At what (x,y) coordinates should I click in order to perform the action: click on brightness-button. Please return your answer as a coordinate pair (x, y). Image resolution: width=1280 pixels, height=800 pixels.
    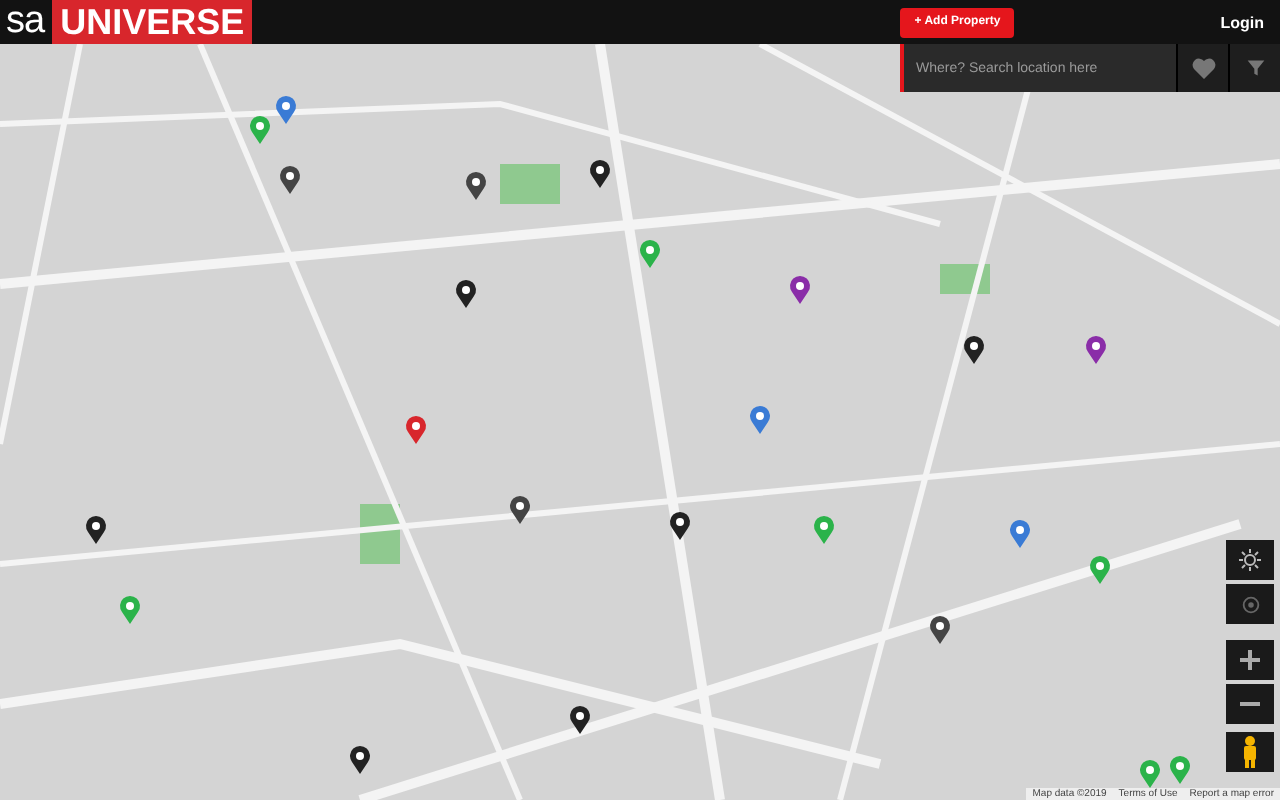
    Looking at the image, I should click on (1250, 560).